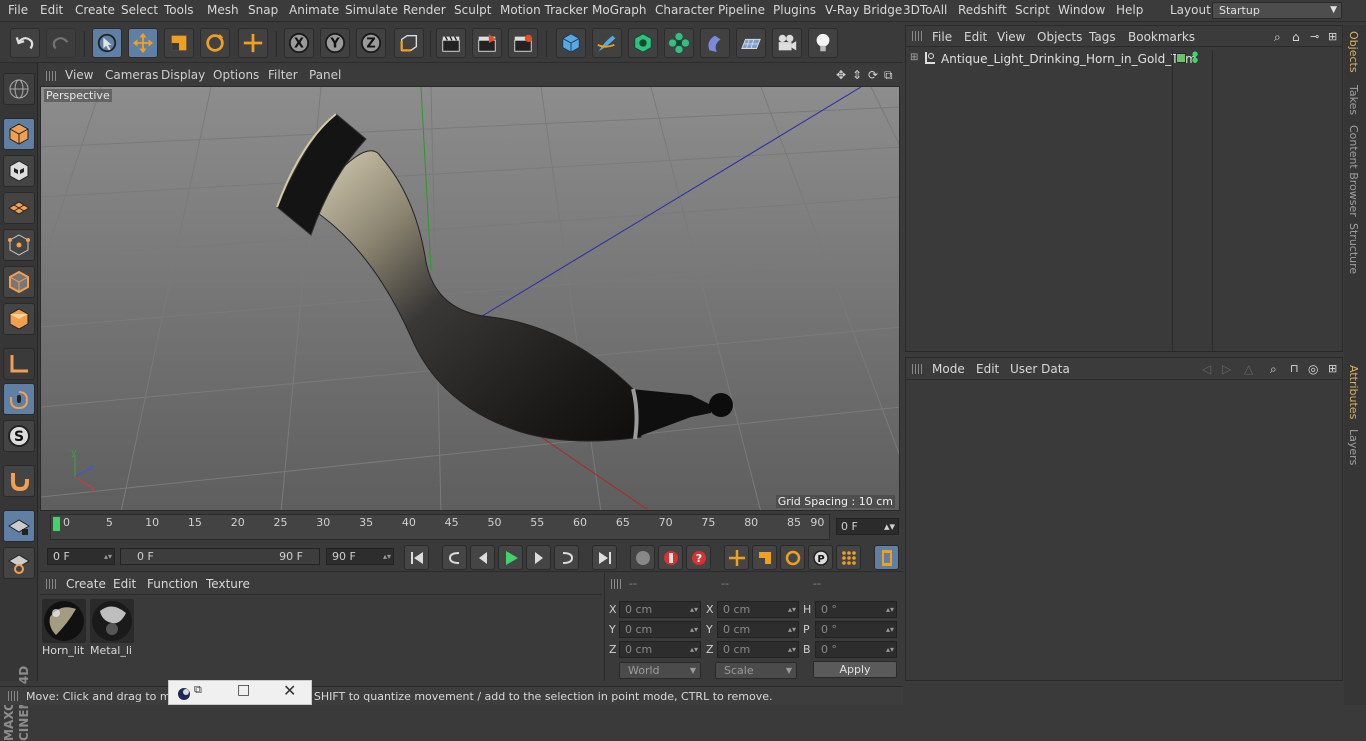 This screenshot has height=741, width=1366. I want to click on frame-range-slider: 0 F 90 F, so click(220, 556).